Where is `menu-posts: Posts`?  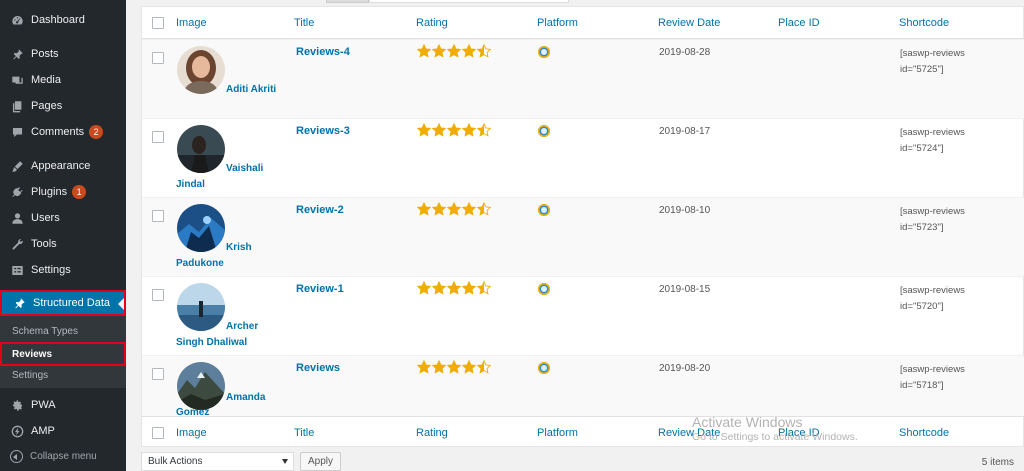 menu-posts: Posts is located at coordinates (63, 54).